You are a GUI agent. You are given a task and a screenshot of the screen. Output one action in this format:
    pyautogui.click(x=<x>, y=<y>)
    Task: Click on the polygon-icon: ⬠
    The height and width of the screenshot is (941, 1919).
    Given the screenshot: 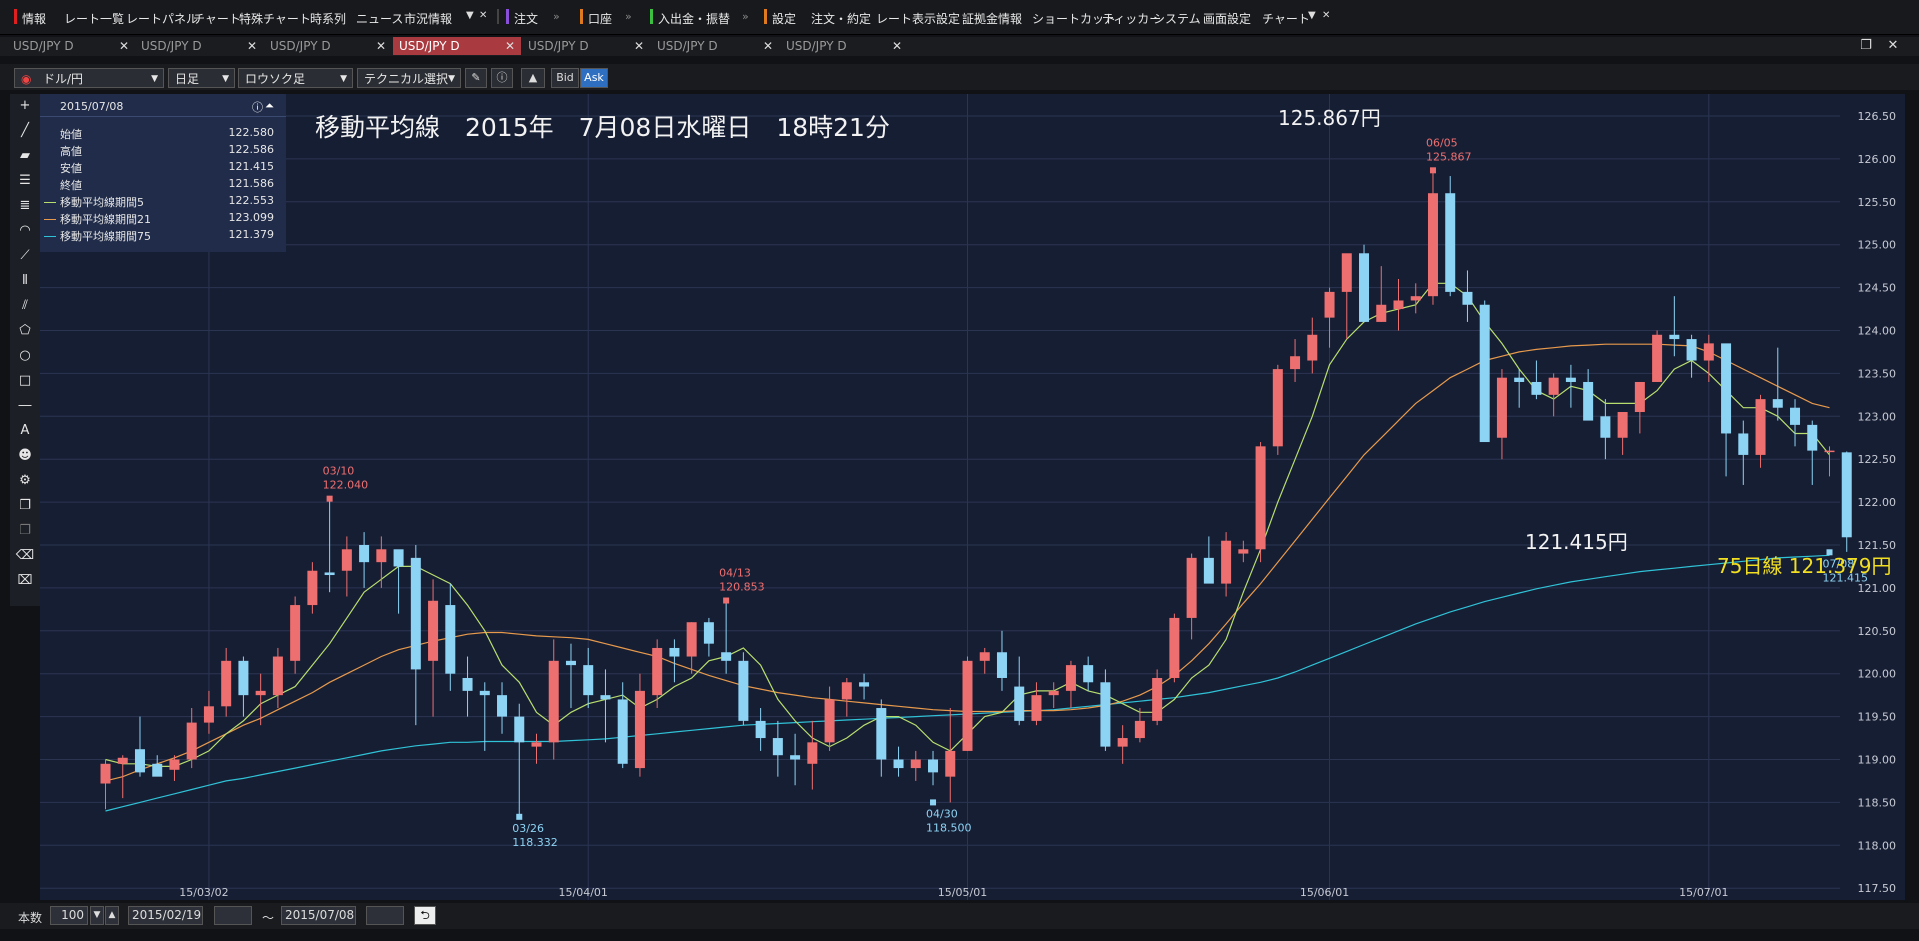 What is the action you would take?
    pyautogui.click(x=25, y=331)
    